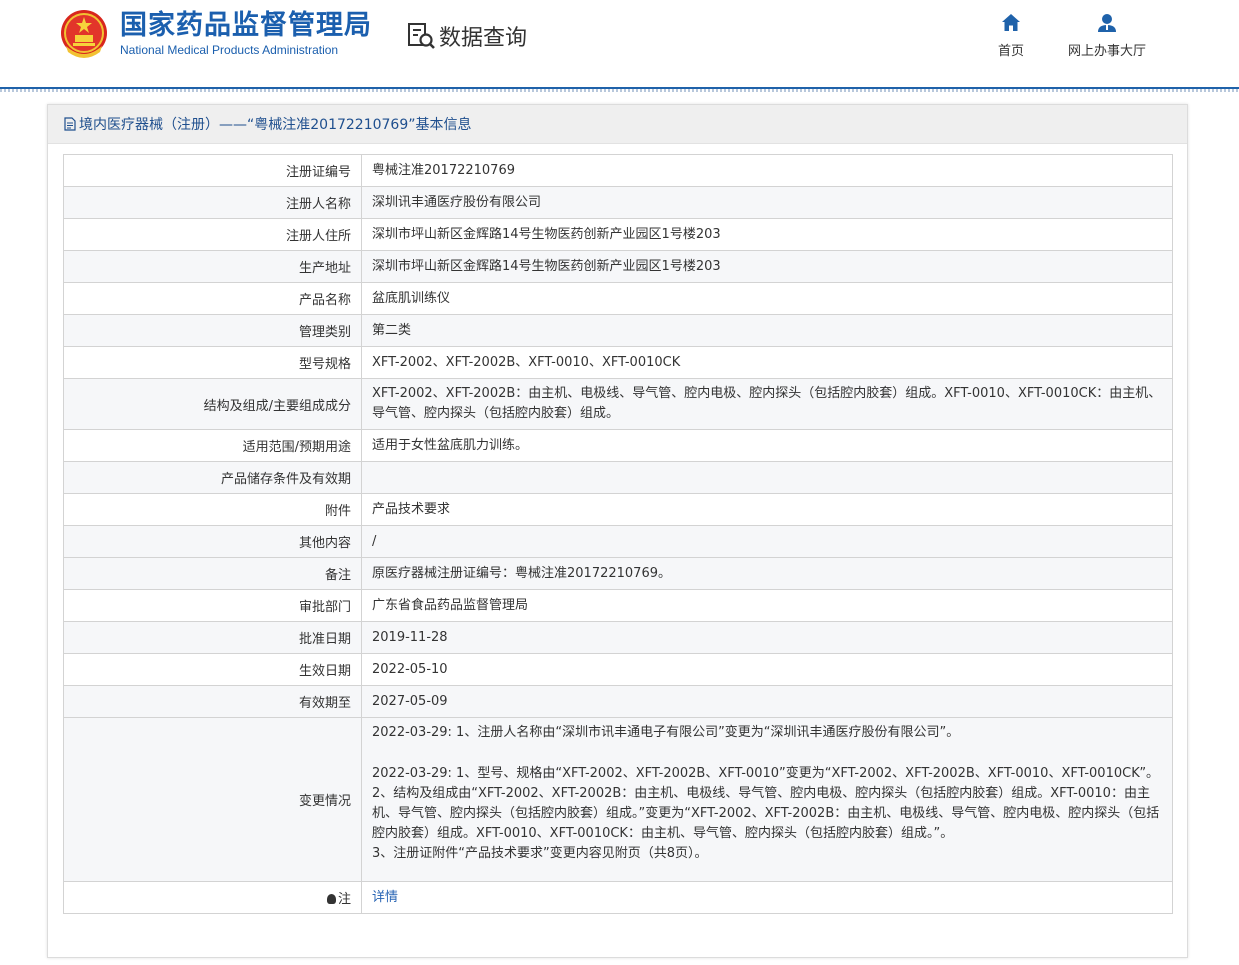 This screenshot has height=965, width=1239. What do you see at coordinates (212, 477) in the screenshot?
I see `field-label: 产品储存条件及有效期` at bounding box center [212, 477].